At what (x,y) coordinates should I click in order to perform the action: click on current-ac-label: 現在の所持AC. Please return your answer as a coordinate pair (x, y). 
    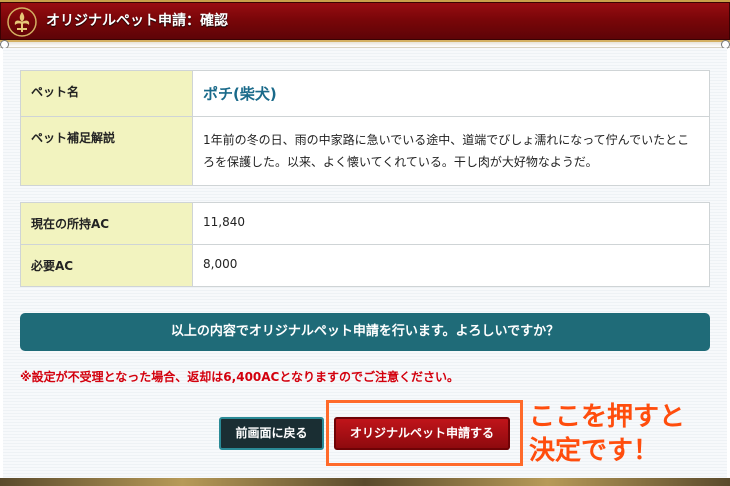
    Looking at the image, I should click on (106, 223).